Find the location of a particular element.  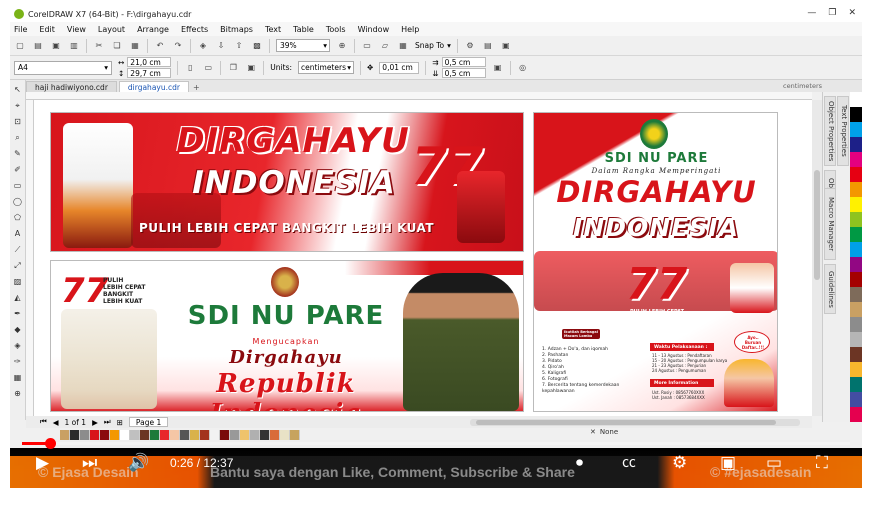

menu-text: Text is located at coordinates (273, 29).